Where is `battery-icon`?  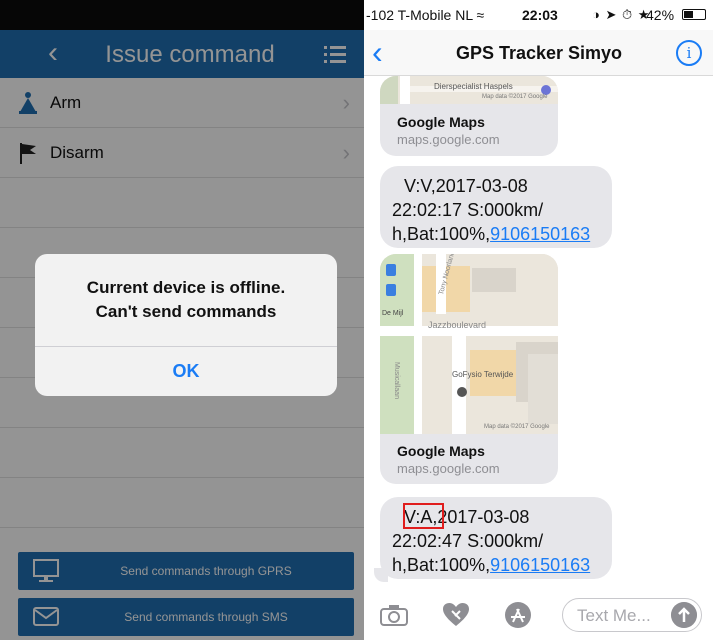 battery-icon is located at coordinates (694, 14).